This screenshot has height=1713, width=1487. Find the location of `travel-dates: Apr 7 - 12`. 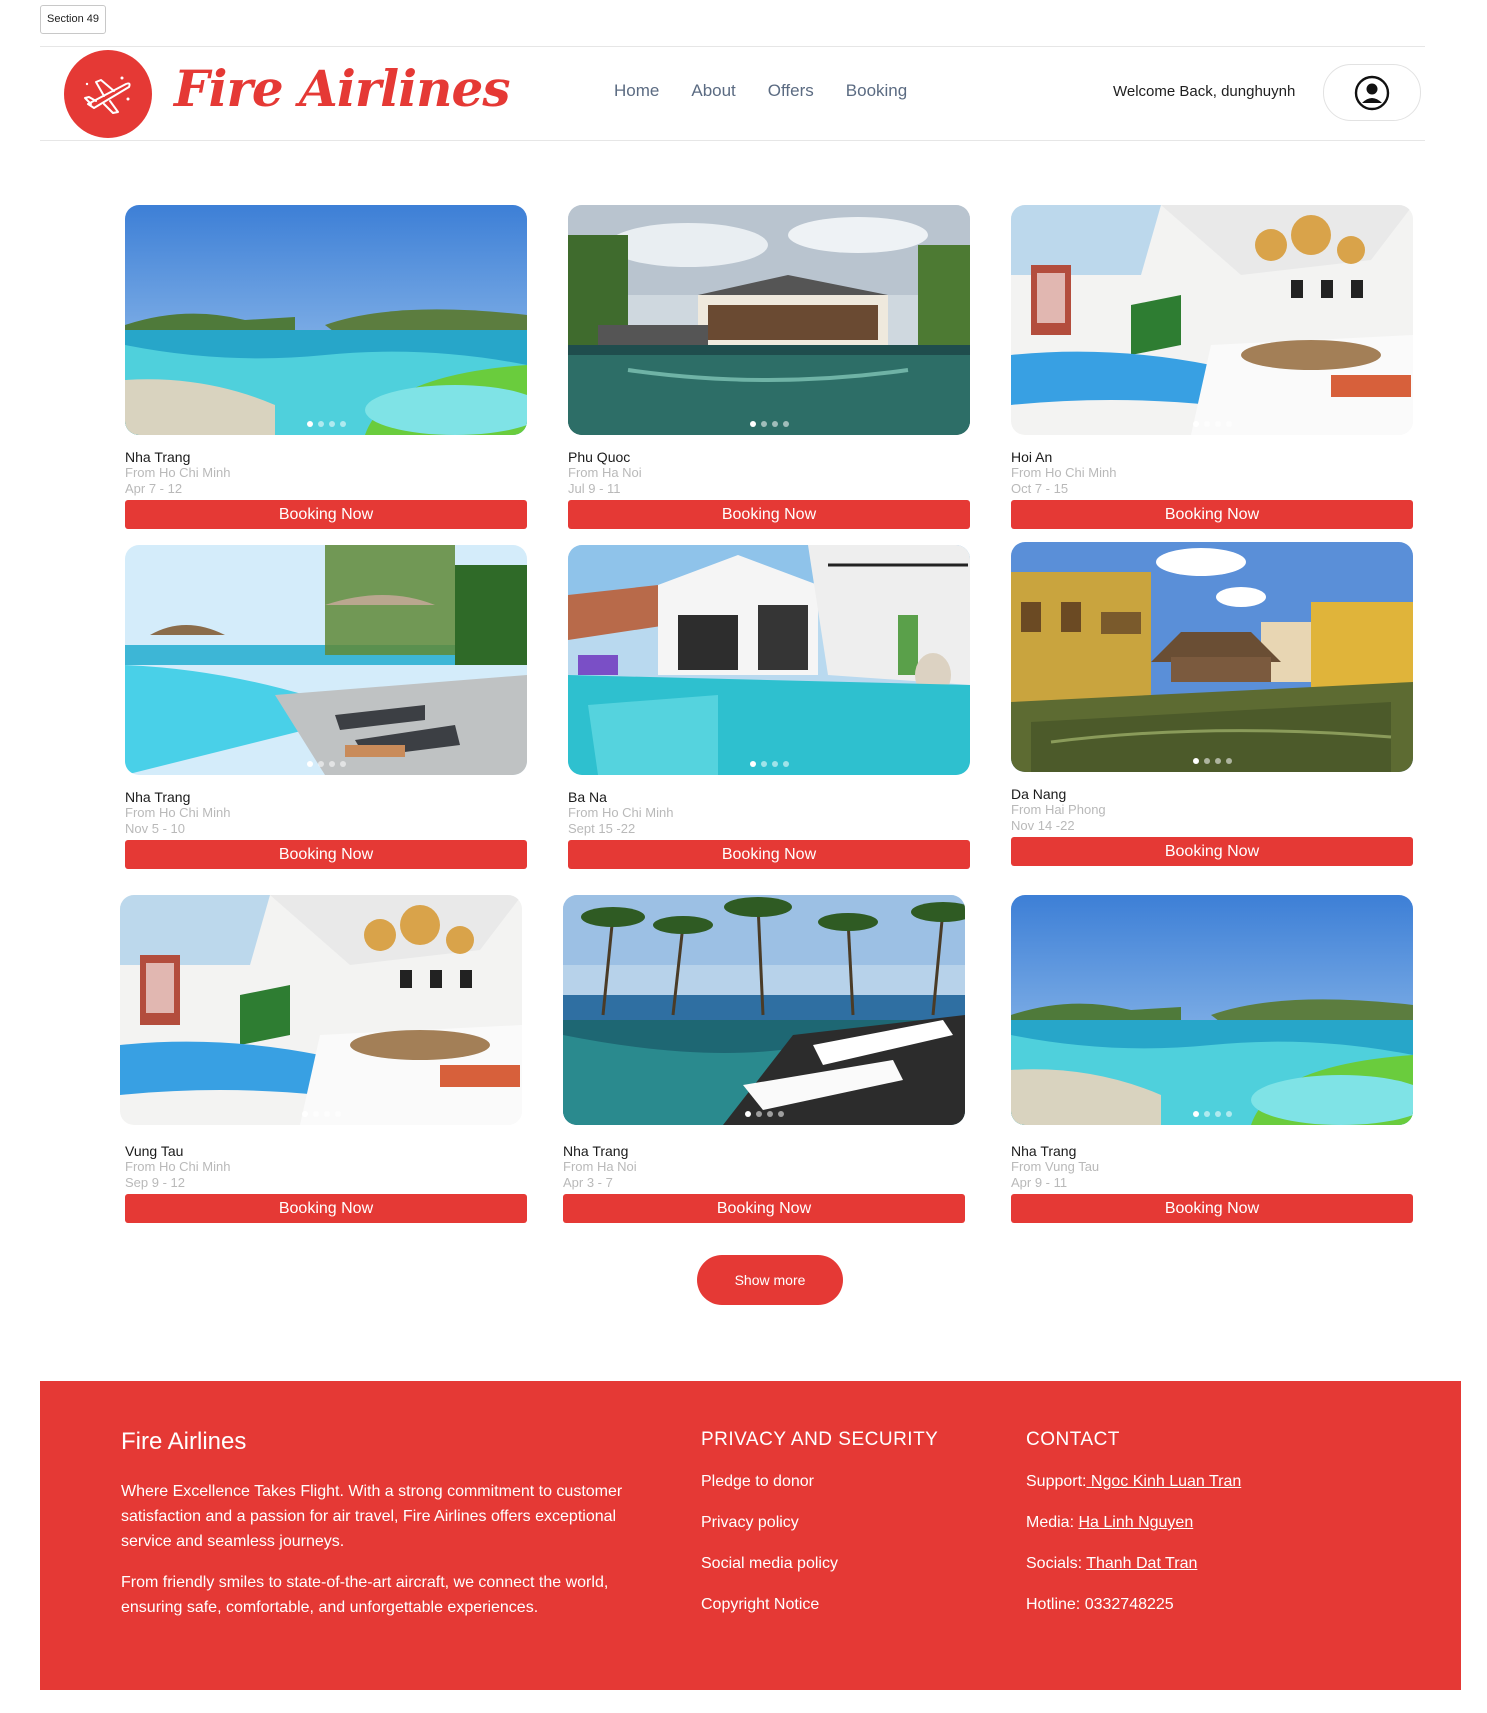

travel-dates: Apr 7 - 12 is located at coordinates (154, 488).